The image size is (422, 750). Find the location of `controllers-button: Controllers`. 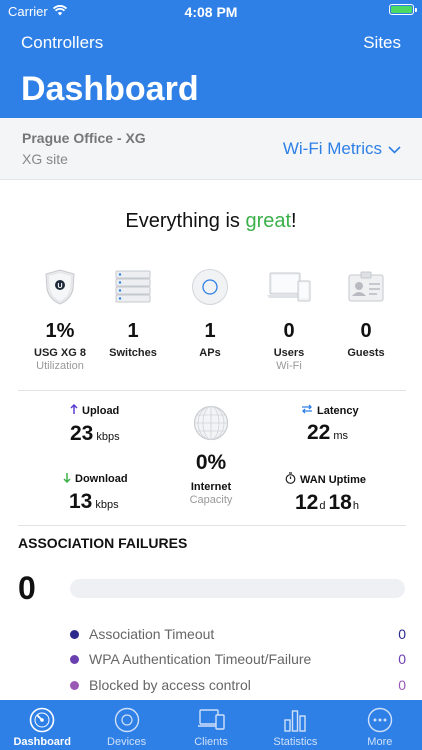

controllers-button: Controllers is located at coordinates (62, 43).